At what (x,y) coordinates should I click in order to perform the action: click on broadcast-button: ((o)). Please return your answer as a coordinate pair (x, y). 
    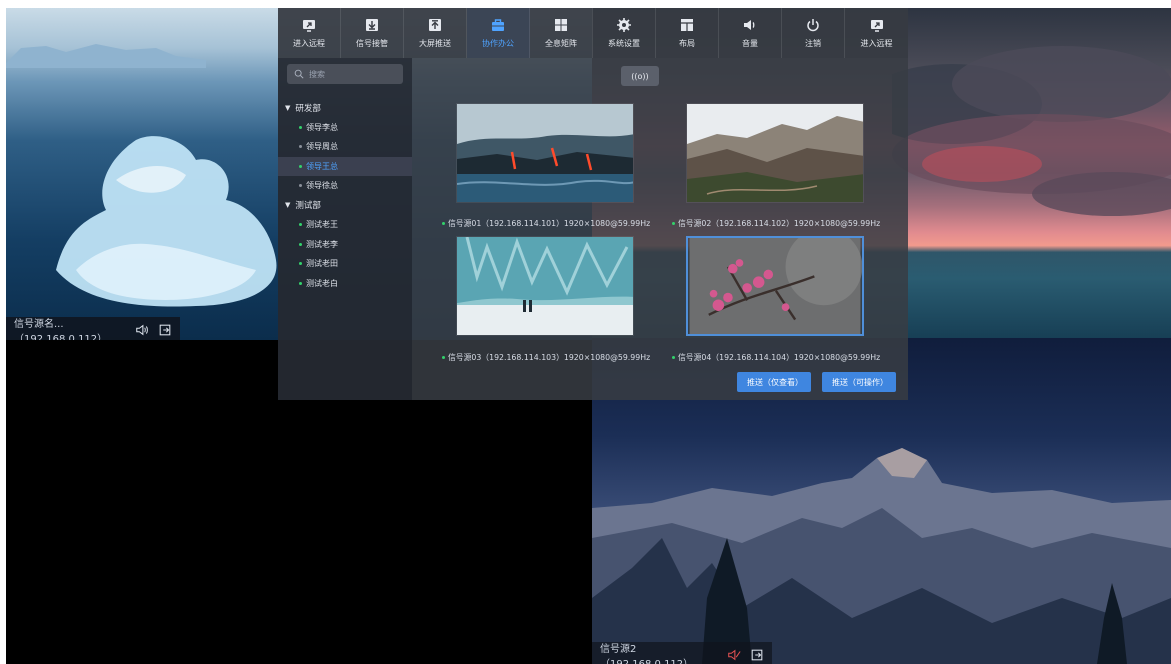
    Looking at the image, I should click on (640, 76).